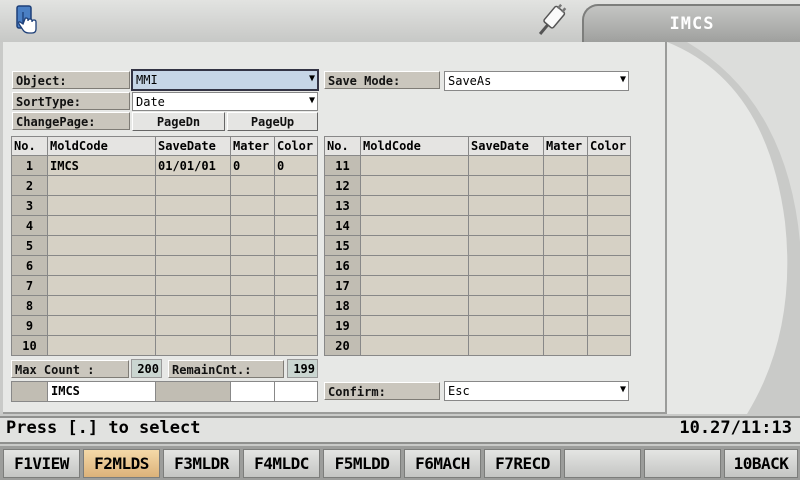 This screenshot has height=480, width=800. Describe the element at coordinates (103, 428) in the screenshot. I see `status-message: Press [.] to select` at that location.